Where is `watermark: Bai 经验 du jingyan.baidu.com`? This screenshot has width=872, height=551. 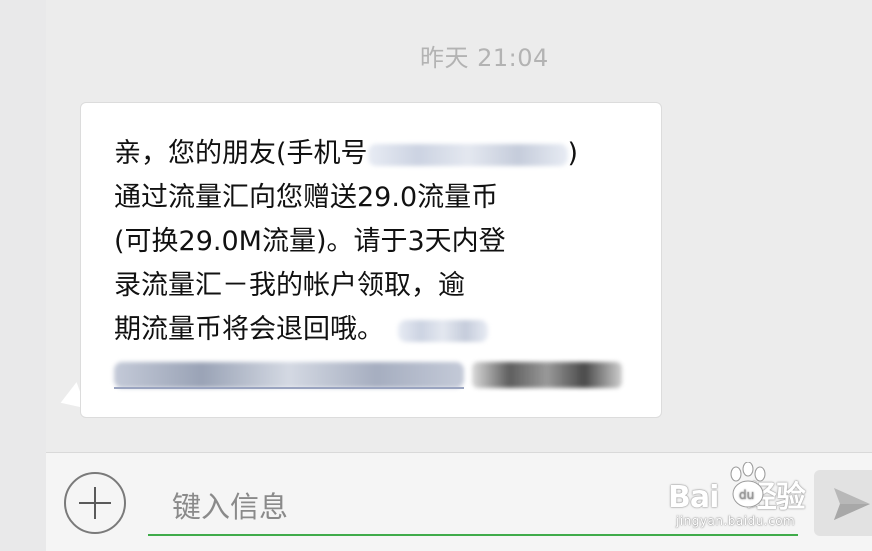 watermark: Bai 经验 du jingyan.baidu.com is located at coordinates (748, 498).